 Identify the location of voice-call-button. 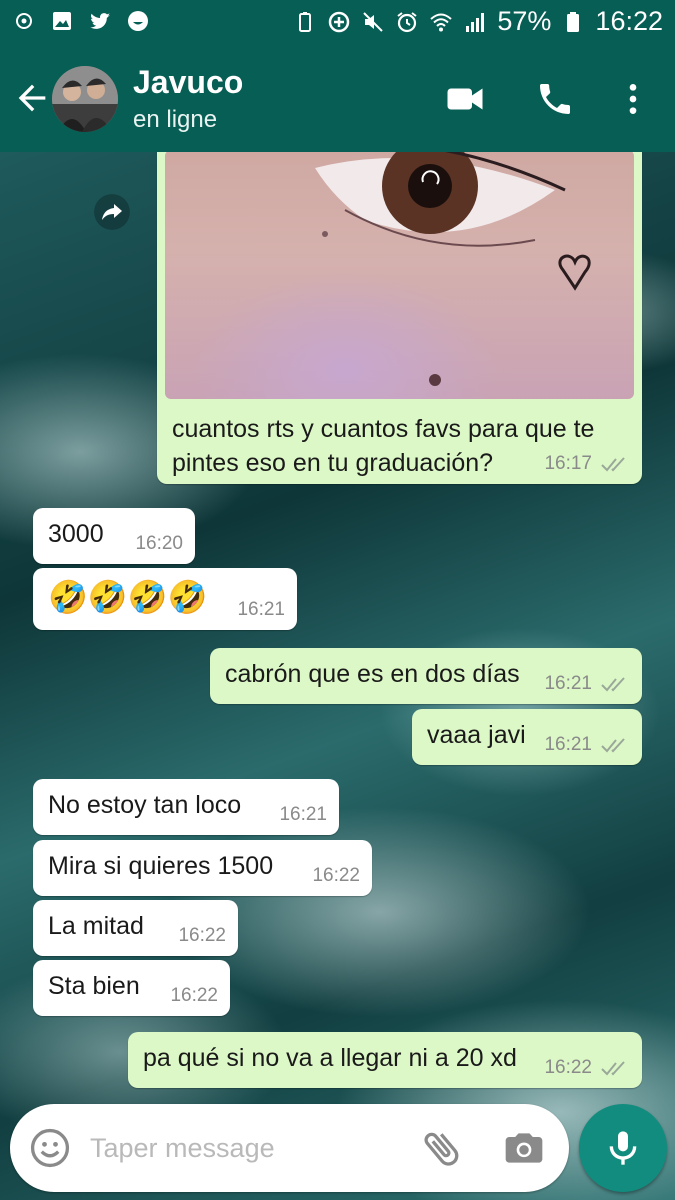
(555, 99).